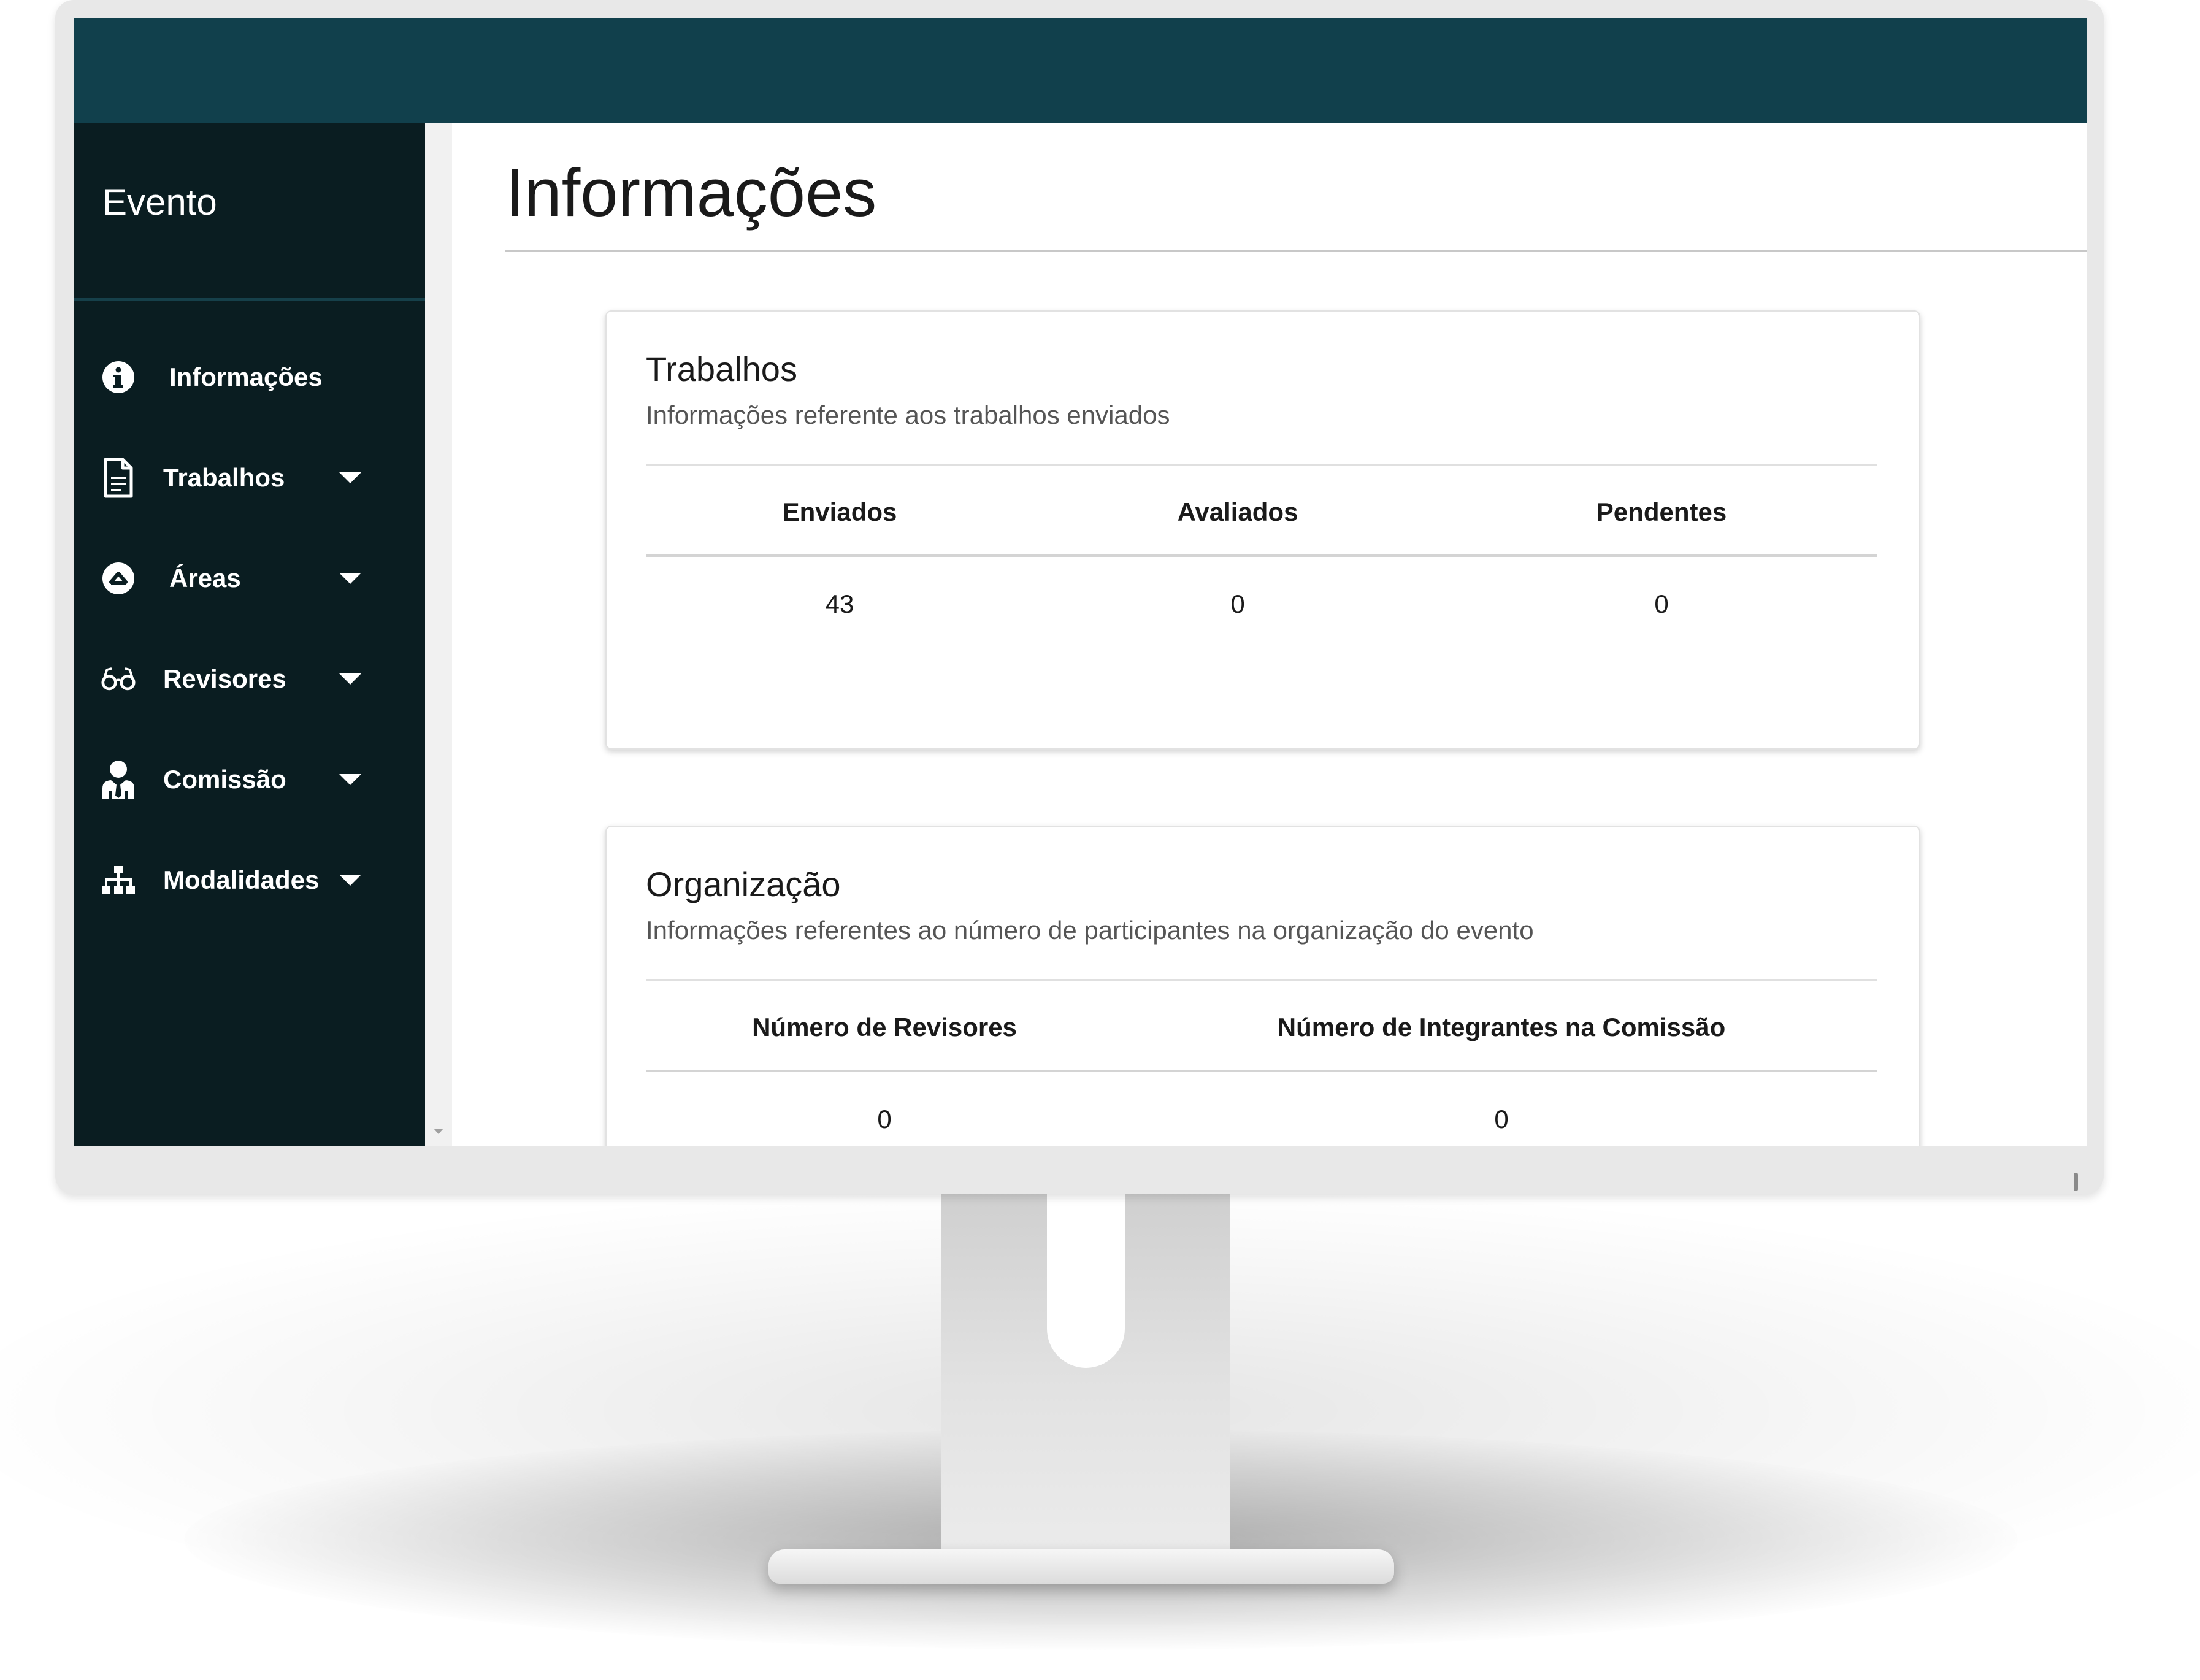 This screenshot has width=2200, height=1680. I want to click on column-header-pendentes: Pendentes, so click(1661, 511).